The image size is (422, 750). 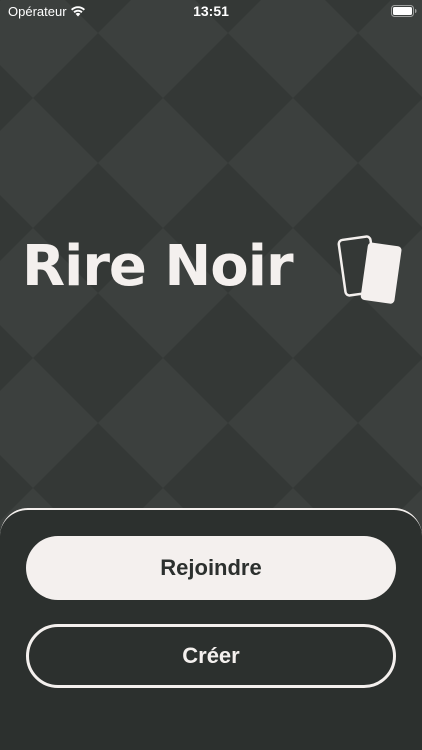 I want to click on create-button: Créer, so click(x=211, y=656).